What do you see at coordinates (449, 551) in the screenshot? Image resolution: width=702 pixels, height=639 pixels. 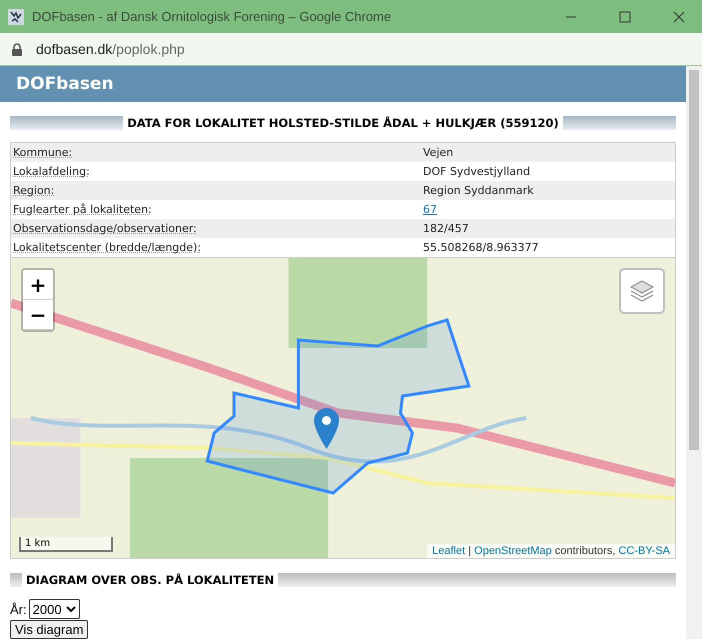 I see `attribution-link: Leaflet` at bounding box center [449, 551].